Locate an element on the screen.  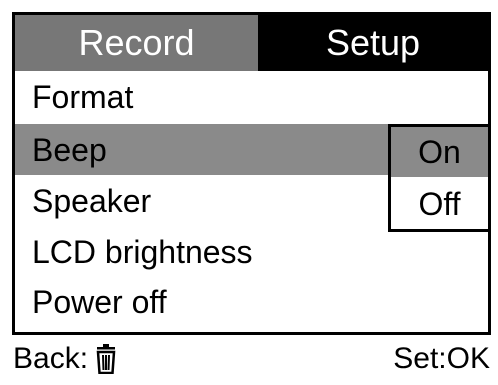
option-on: On is located at coordinates (439, 152).